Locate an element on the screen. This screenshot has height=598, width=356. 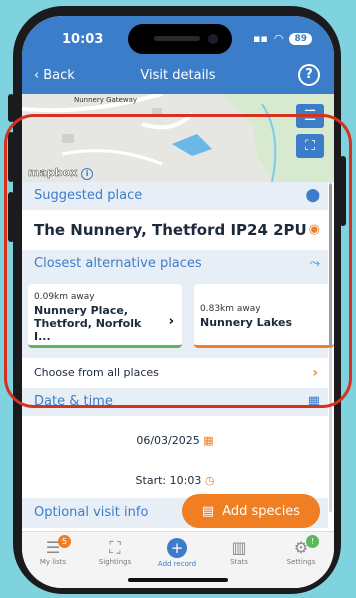
list-icon: ☰ is located at coordinates (53, 547).